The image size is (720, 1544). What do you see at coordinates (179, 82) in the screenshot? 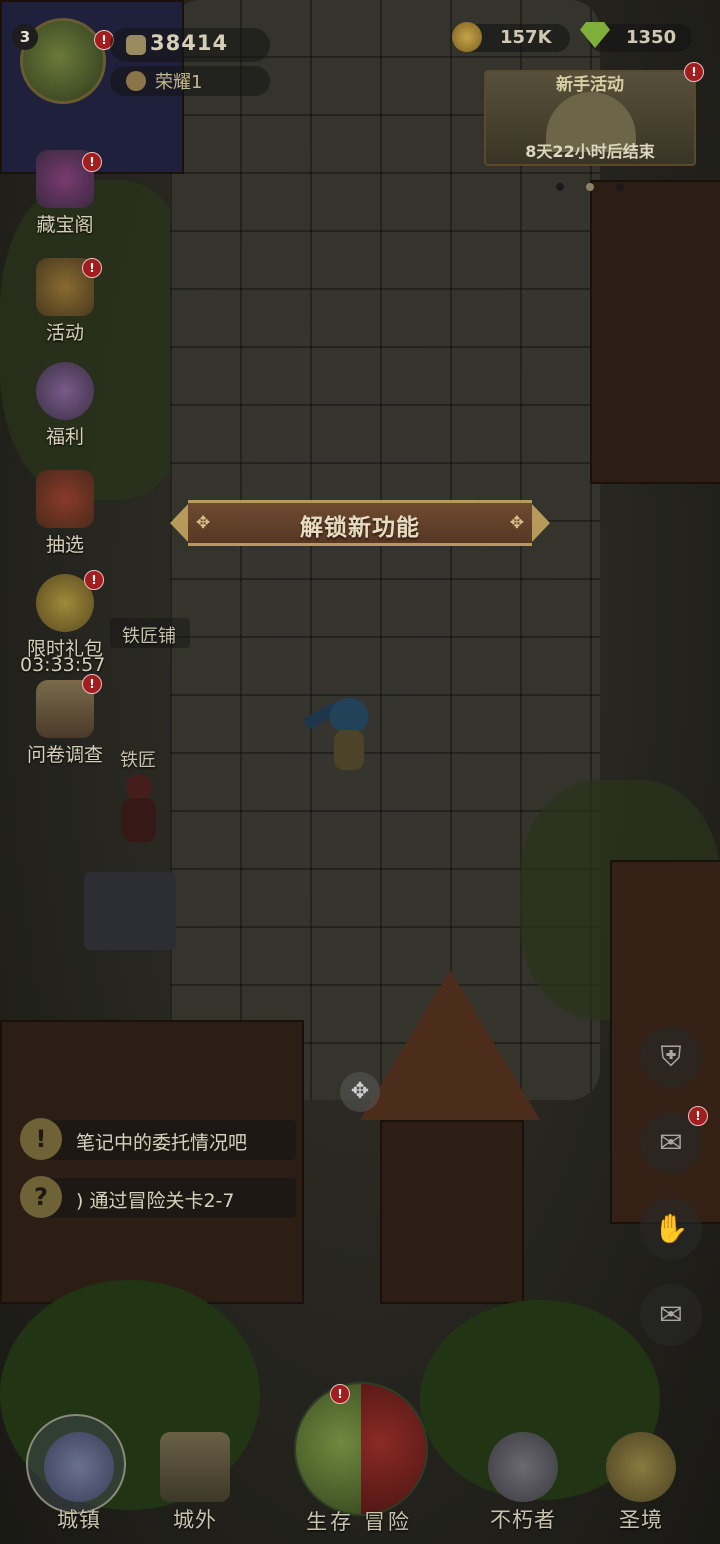
I see `honor-rank: 荣耀1` at bounding box center [179, 82].